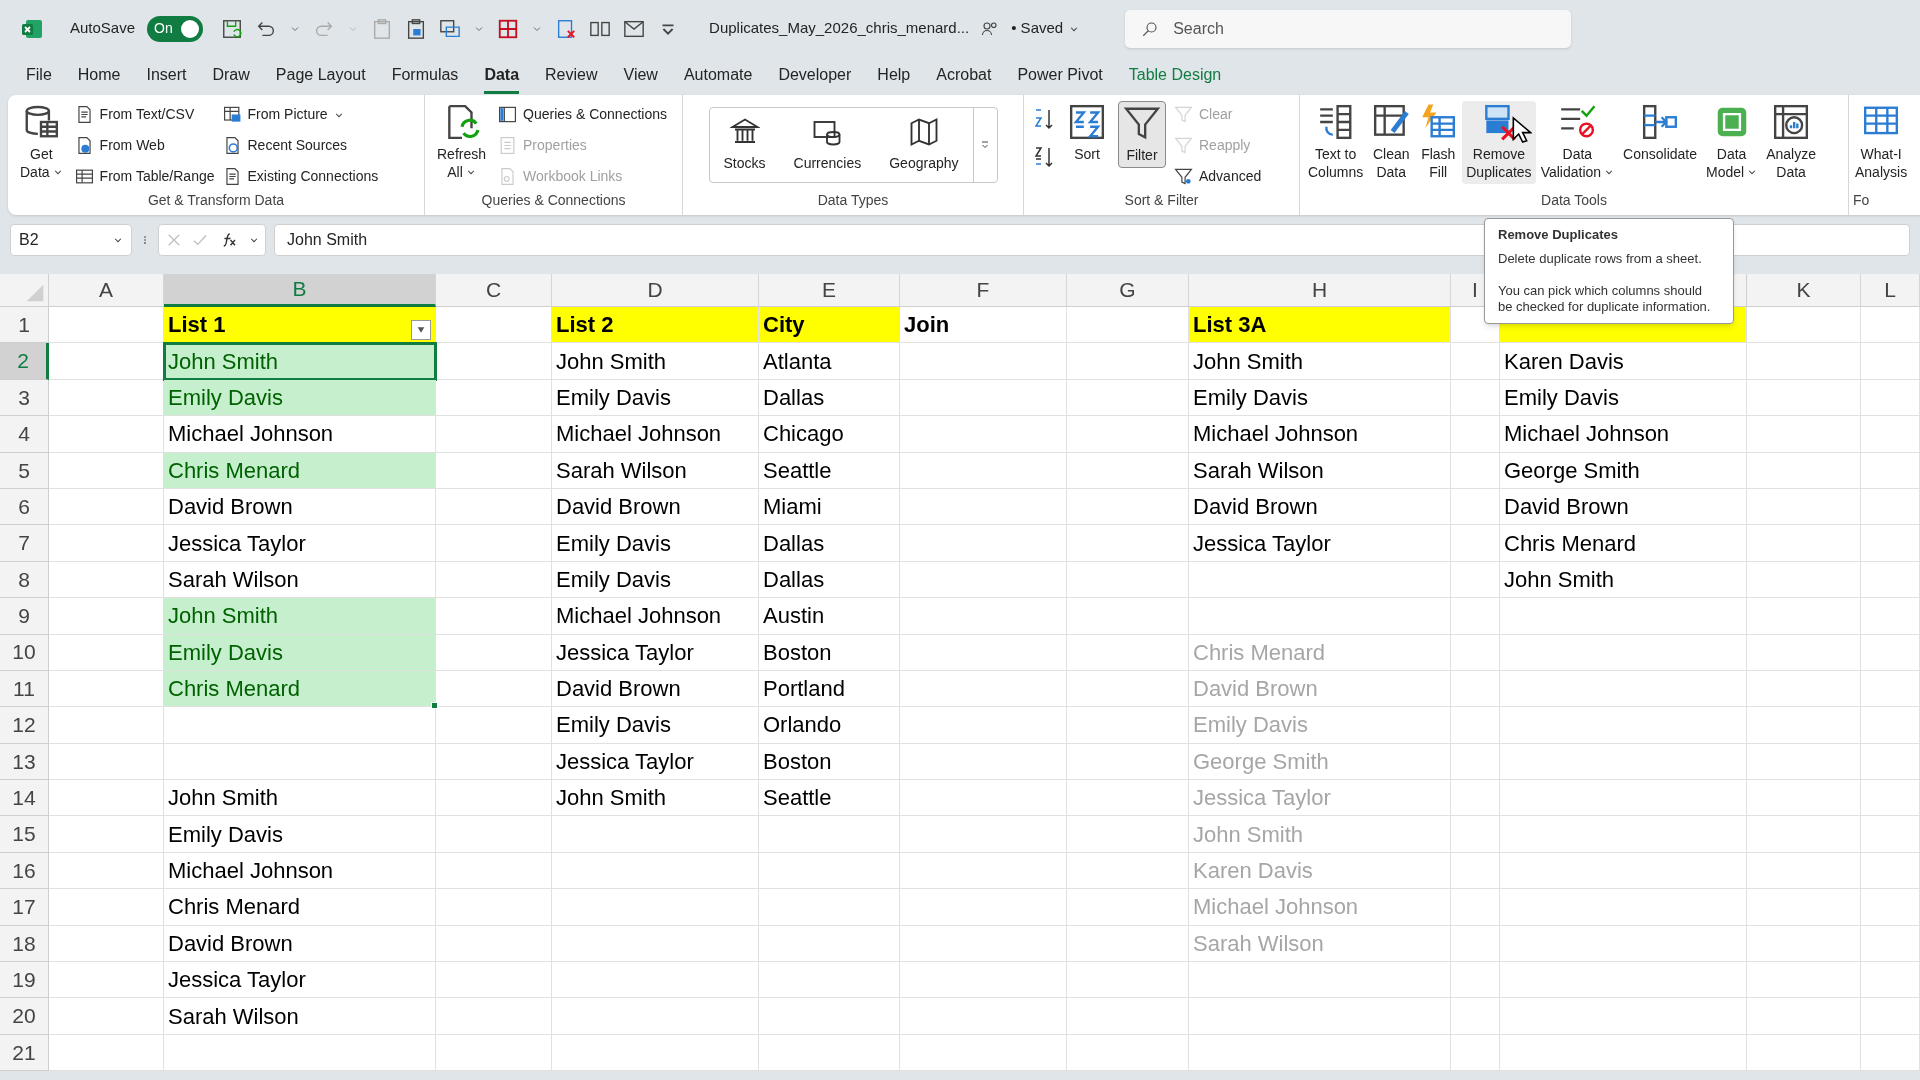 The image size is (1920, 1080). Describe the element at coordinates (829, 507) in the screenshot. I see `table-cell: Miami` at that location.